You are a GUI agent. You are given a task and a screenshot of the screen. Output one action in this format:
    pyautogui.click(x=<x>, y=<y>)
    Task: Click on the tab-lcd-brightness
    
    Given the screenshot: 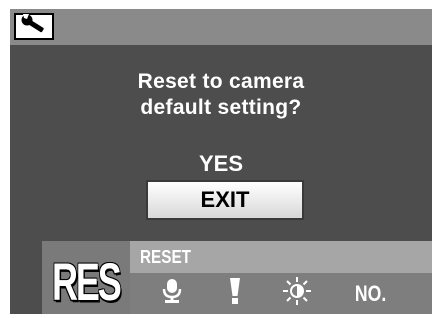 What is the action you would take?
    pyautogui.click(x=297, y=293)
    